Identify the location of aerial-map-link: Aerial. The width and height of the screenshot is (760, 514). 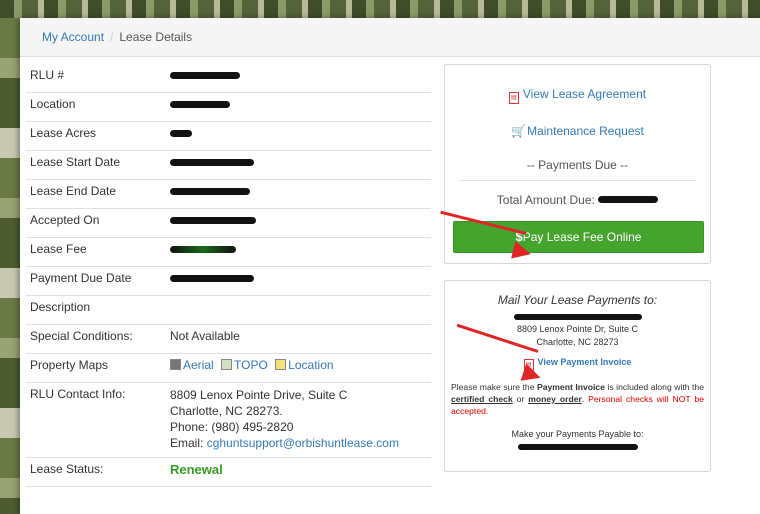
(198, 365).